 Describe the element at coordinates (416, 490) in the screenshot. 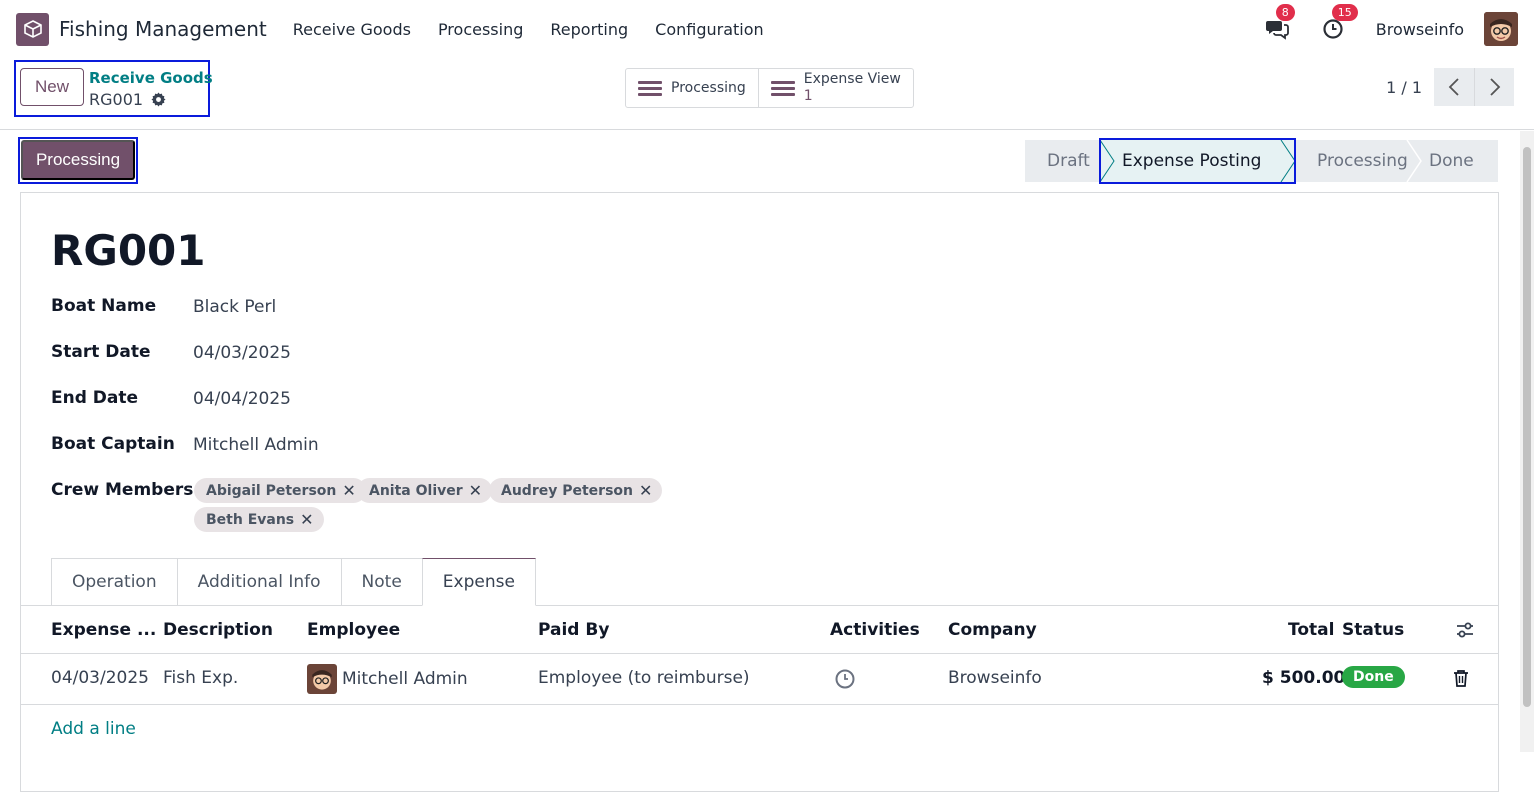

I see `crew-tag-label: Anita Oliver` at that location.